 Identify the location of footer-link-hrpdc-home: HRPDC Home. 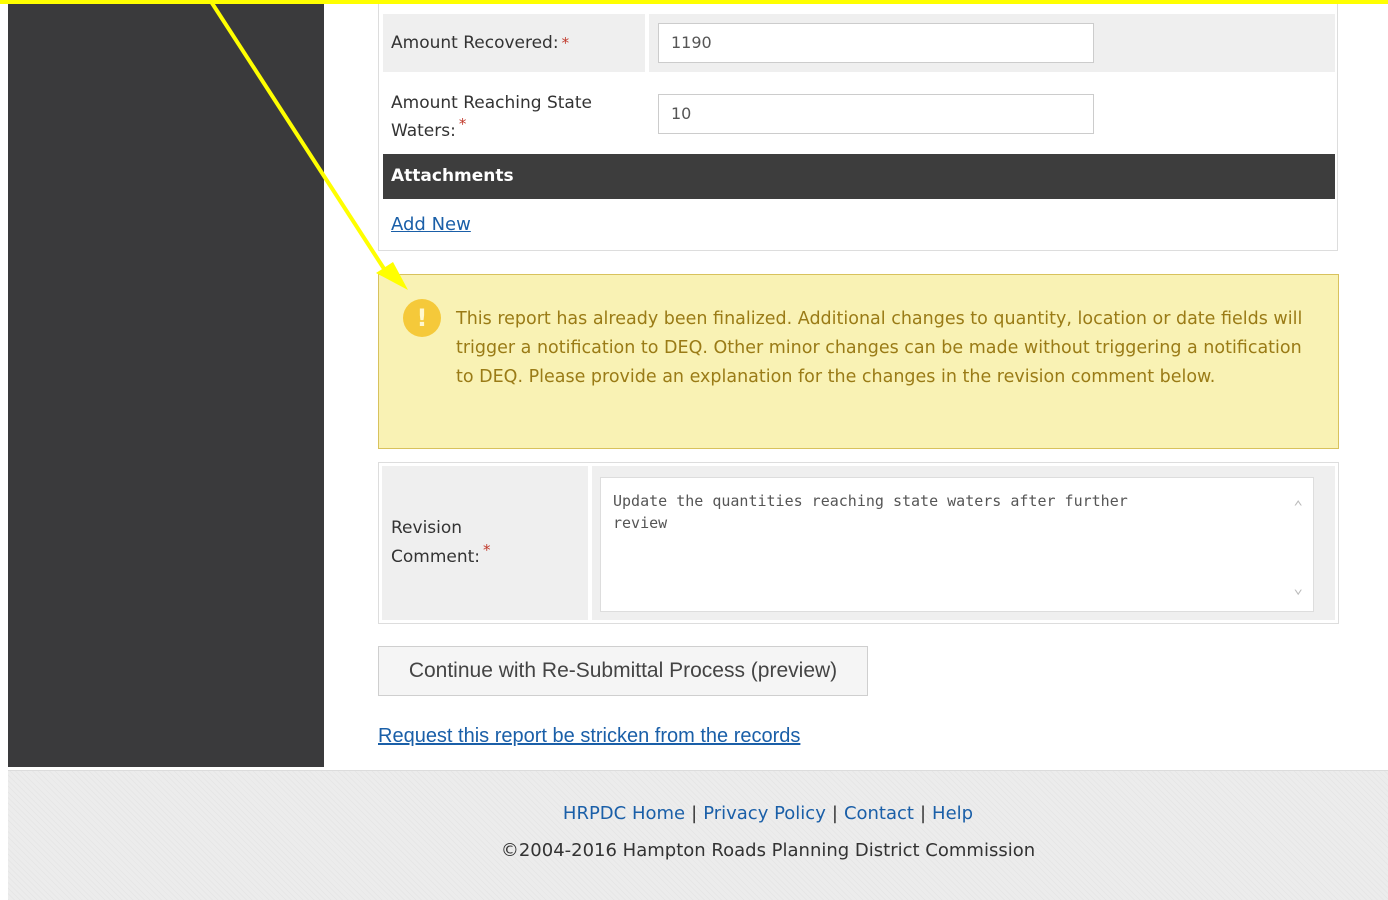
(624, 813).